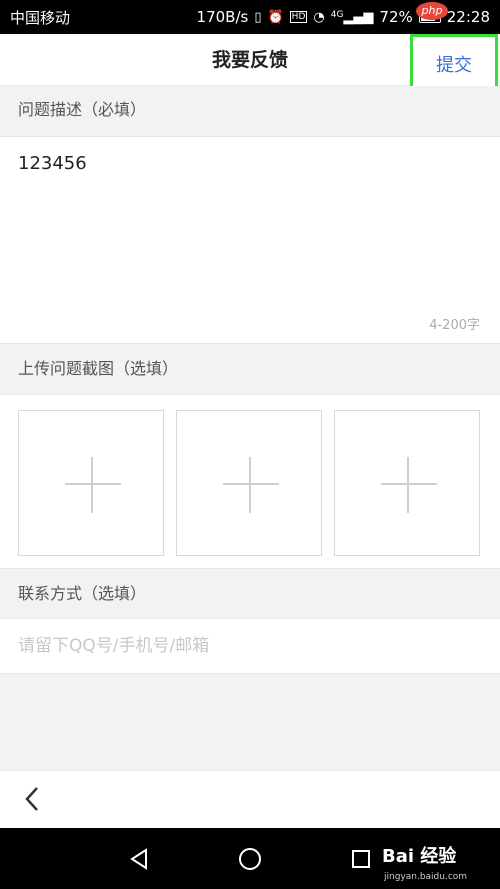 The image size is (500, 889). What do you see at coordinates (250, 594) in the screenshot?
I see `contact-label: 联系方式（选填）` at bounding box center [250, 594].